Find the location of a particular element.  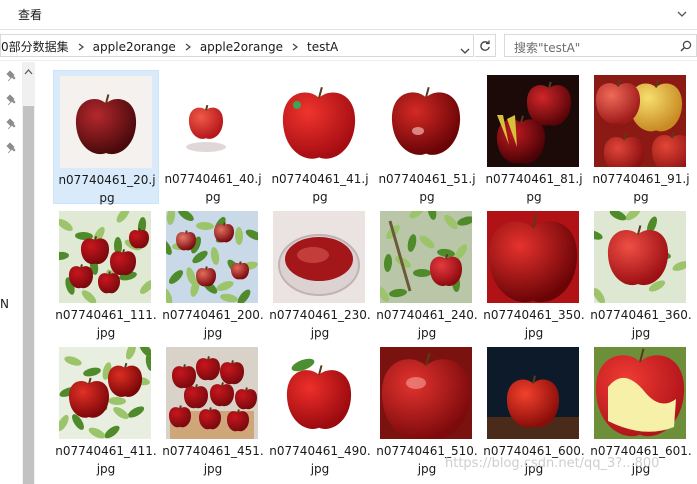

file-name: n07740461_81.jpg is located at coordinates (534, 188).